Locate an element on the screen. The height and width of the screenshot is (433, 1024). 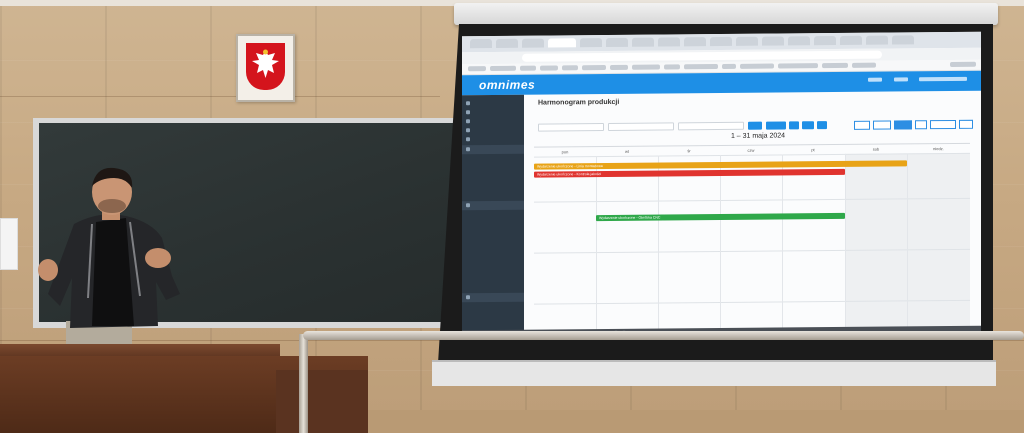
screen-housing is located at coordinates (726, 14).